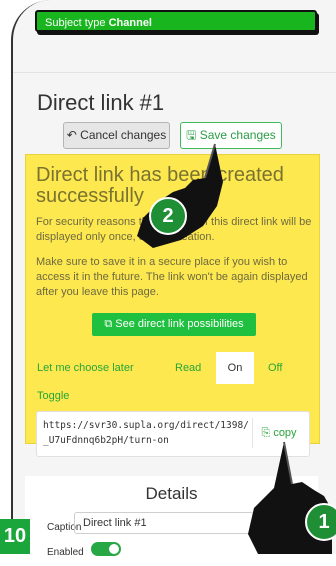 The width and height of the screenshot is (336, 566). What do you see at coordinates (130, 23) in the screenshot?
I see `subject-type-value: Channel` at bounding box center [130, 23].